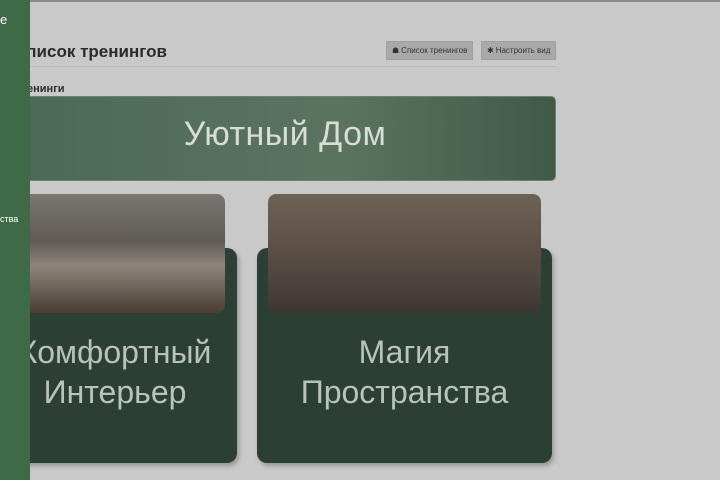 Image resolution: width=720 pixels, height=480 pixels. I want to click on banner-cozy-home: Уютный Дом, so click(285, 138).